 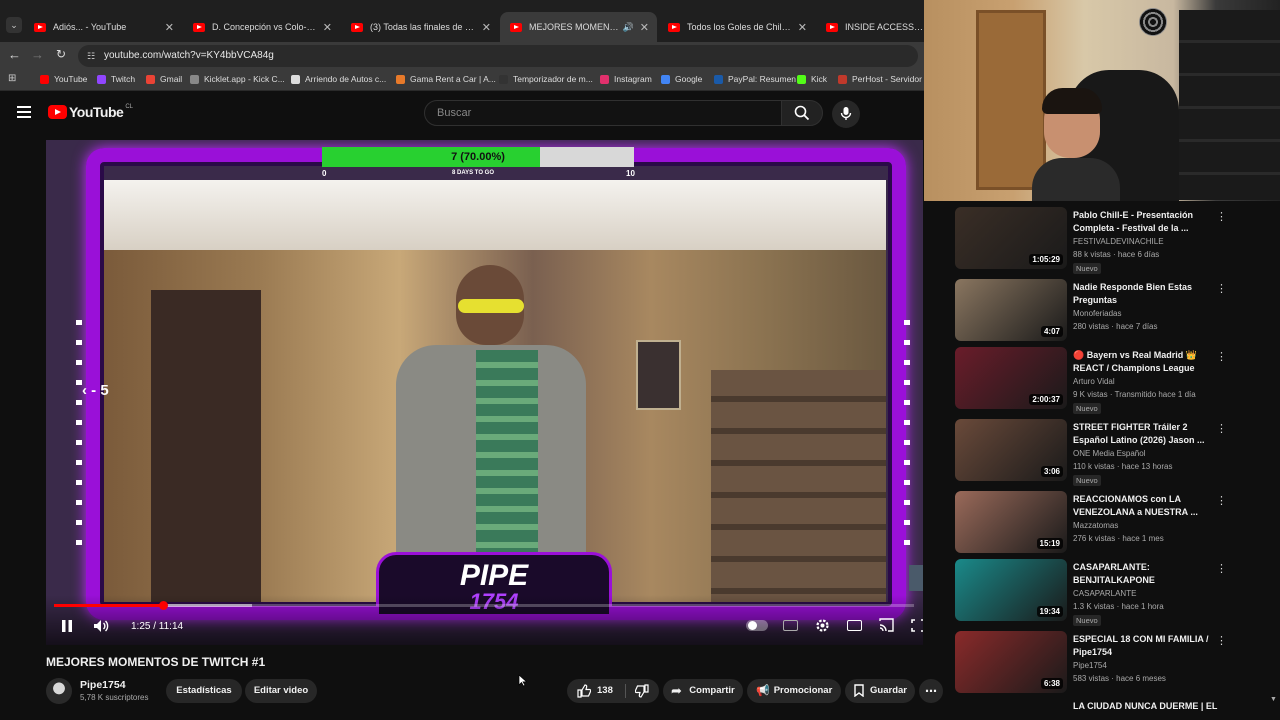 What do you see at coordinates (595, 691) in the screenshot?
I see `like-button: 138` at bounding box center [595, 691].